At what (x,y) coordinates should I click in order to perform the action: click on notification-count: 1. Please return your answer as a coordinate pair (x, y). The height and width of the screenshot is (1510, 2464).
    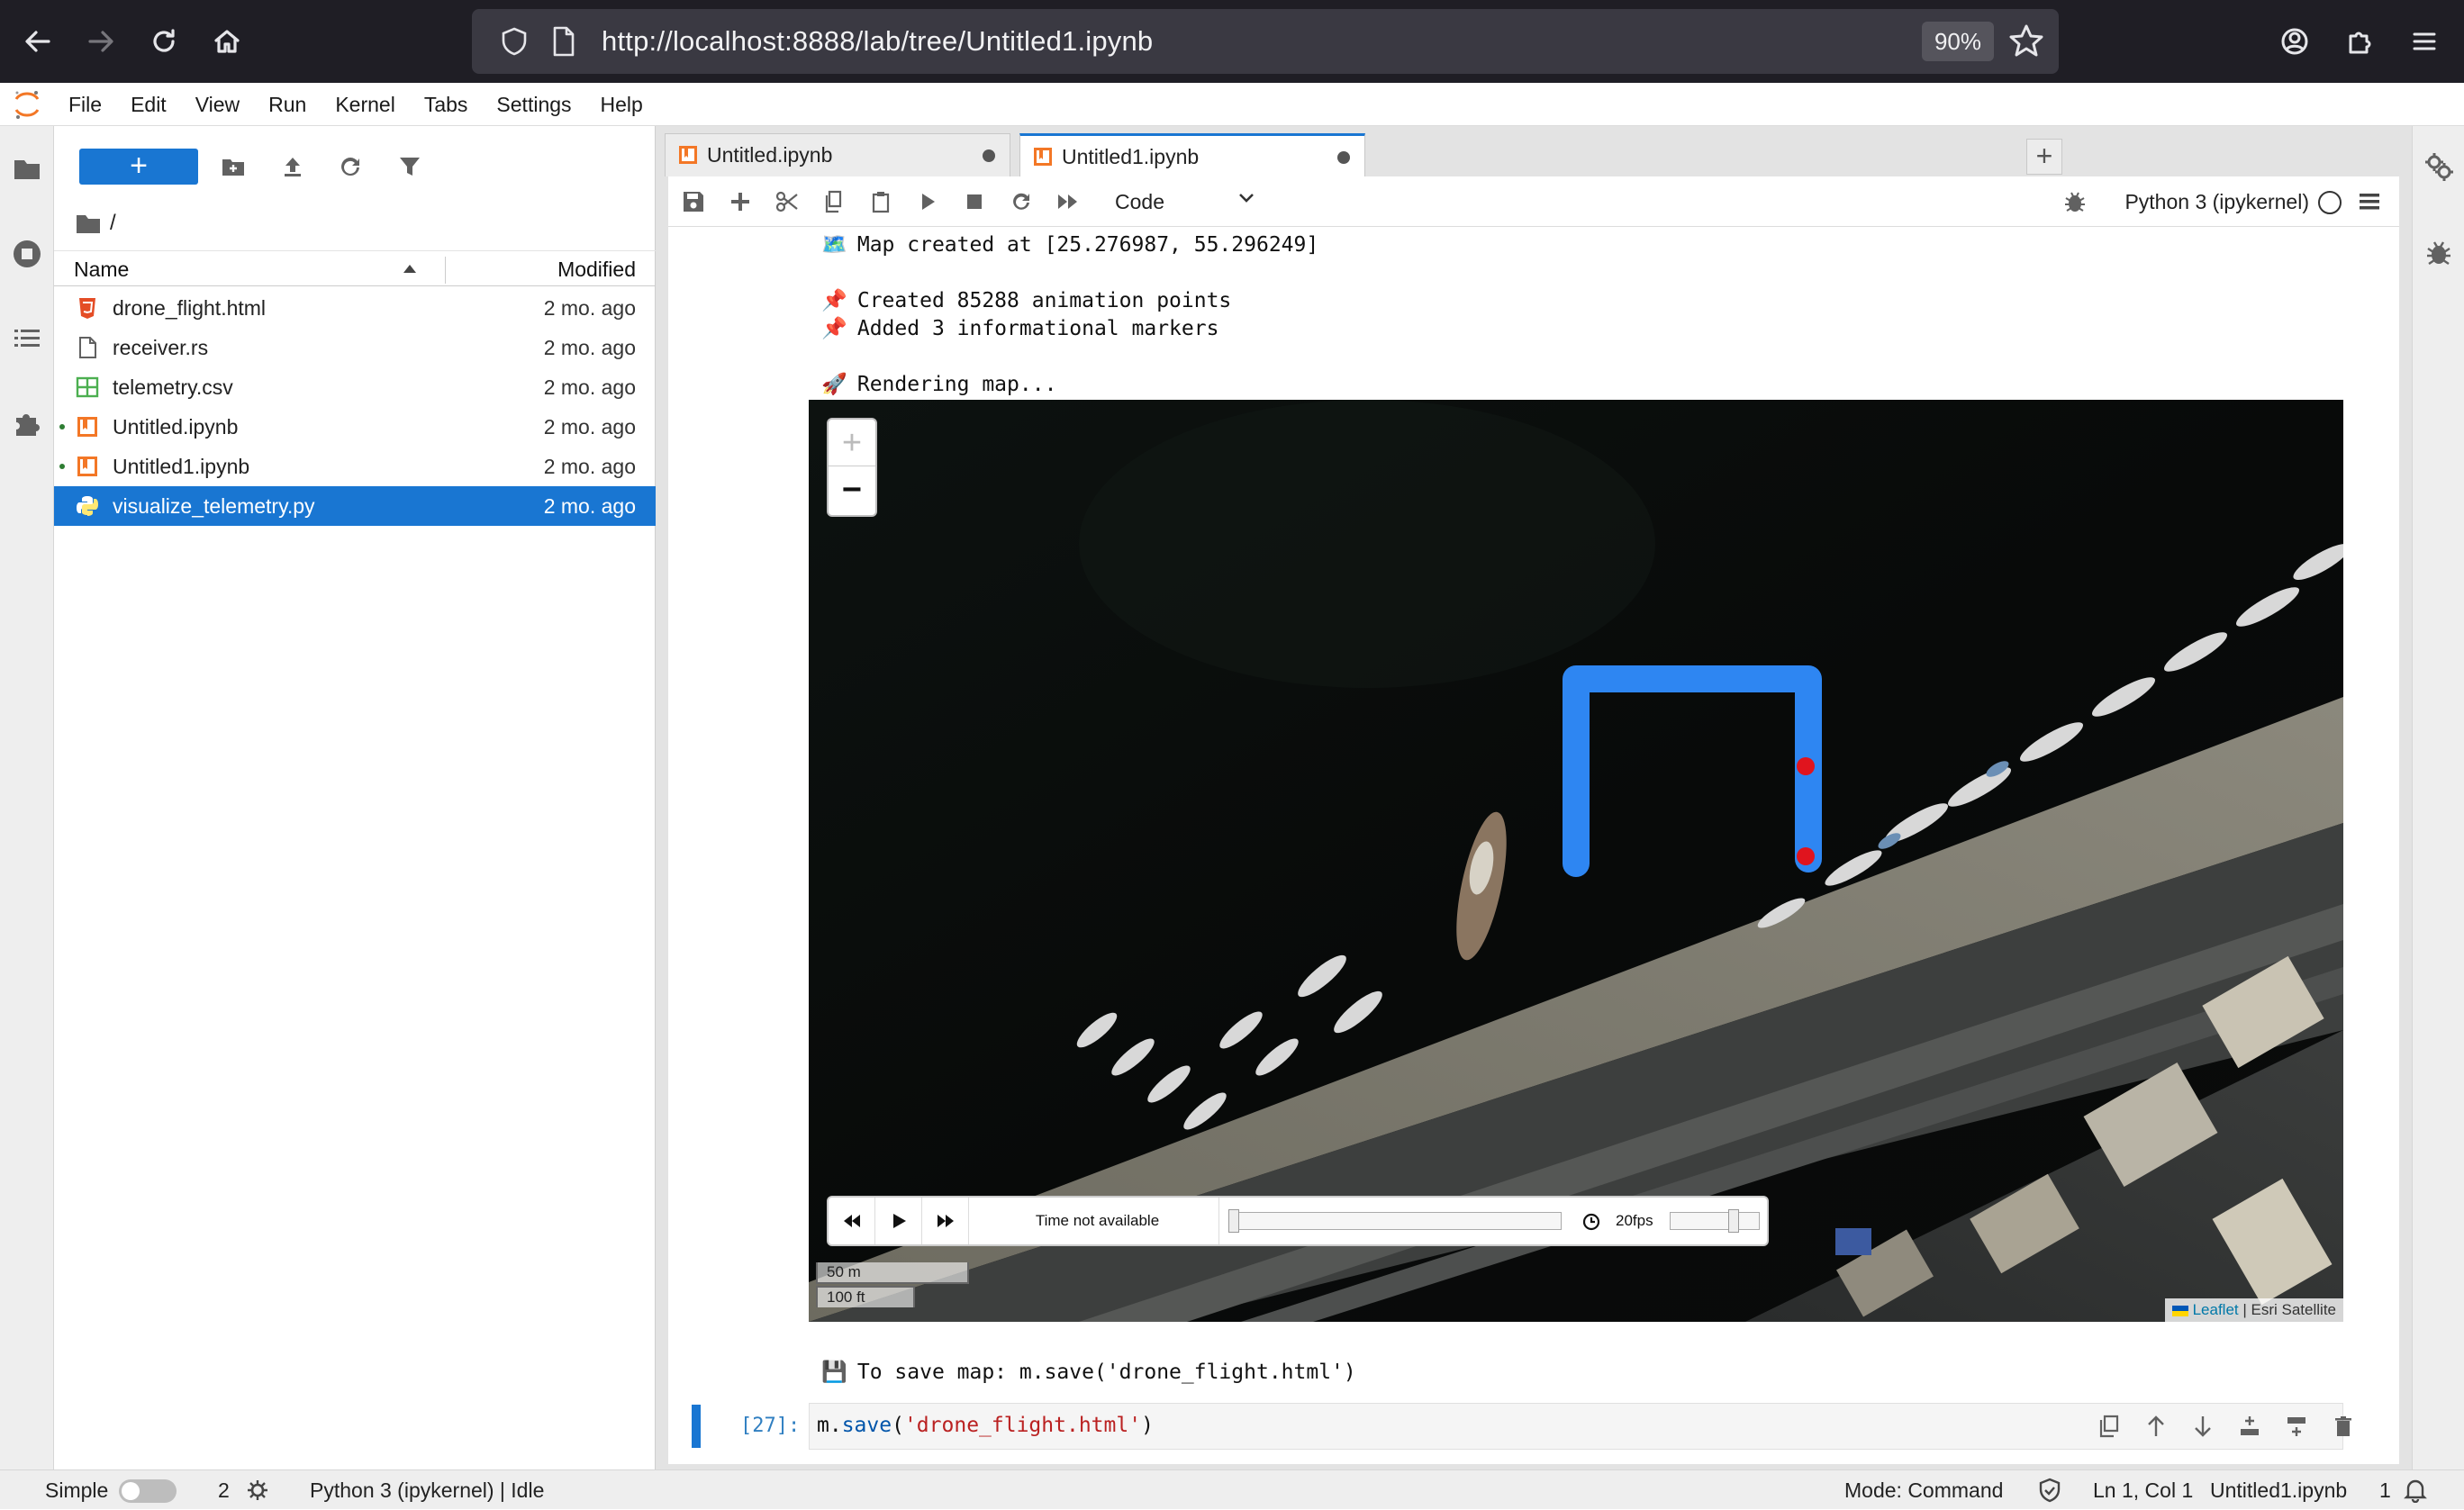
    Looking at the image, I should click on (2385, 1490).